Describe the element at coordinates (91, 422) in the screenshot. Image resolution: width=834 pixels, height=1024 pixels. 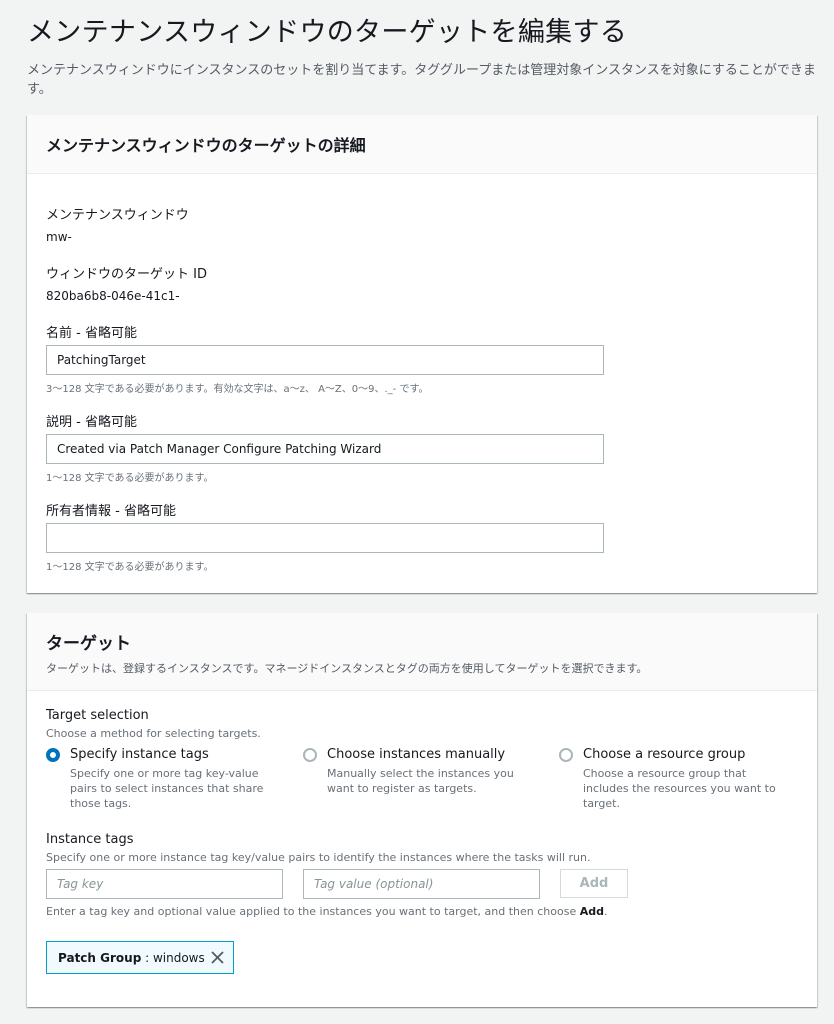
I see `description-label: 説明 - 省略可能` at that location.